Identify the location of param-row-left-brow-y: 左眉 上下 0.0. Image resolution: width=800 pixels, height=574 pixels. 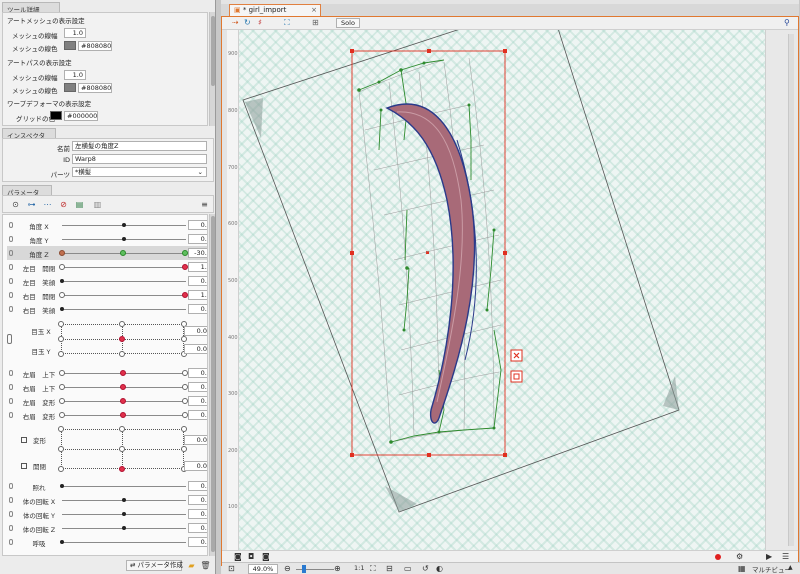
(107, 373).